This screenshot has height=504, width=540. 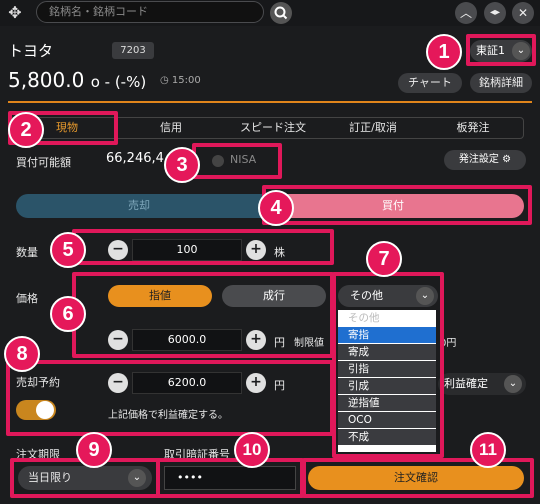 What do you see at coordinates (466, 383) in the screenshot?
I see `profit-take-select-value: 利益確定` at bounding box center [466, 383].